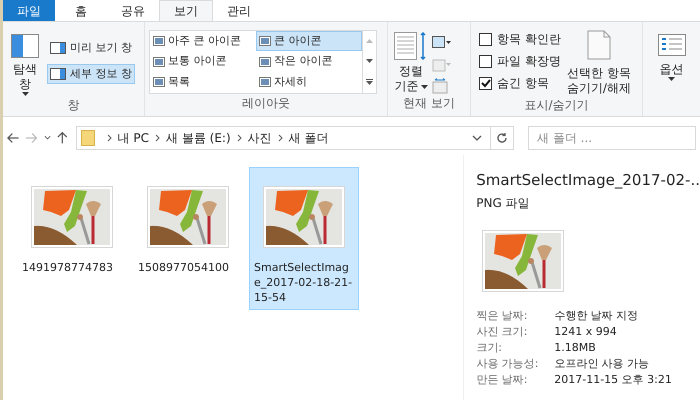 Image resolution: width=700 pixels, height=400 pixels. I want to click on breadcrumb-item: 새 볼륨 (E:), so click(198, 138).